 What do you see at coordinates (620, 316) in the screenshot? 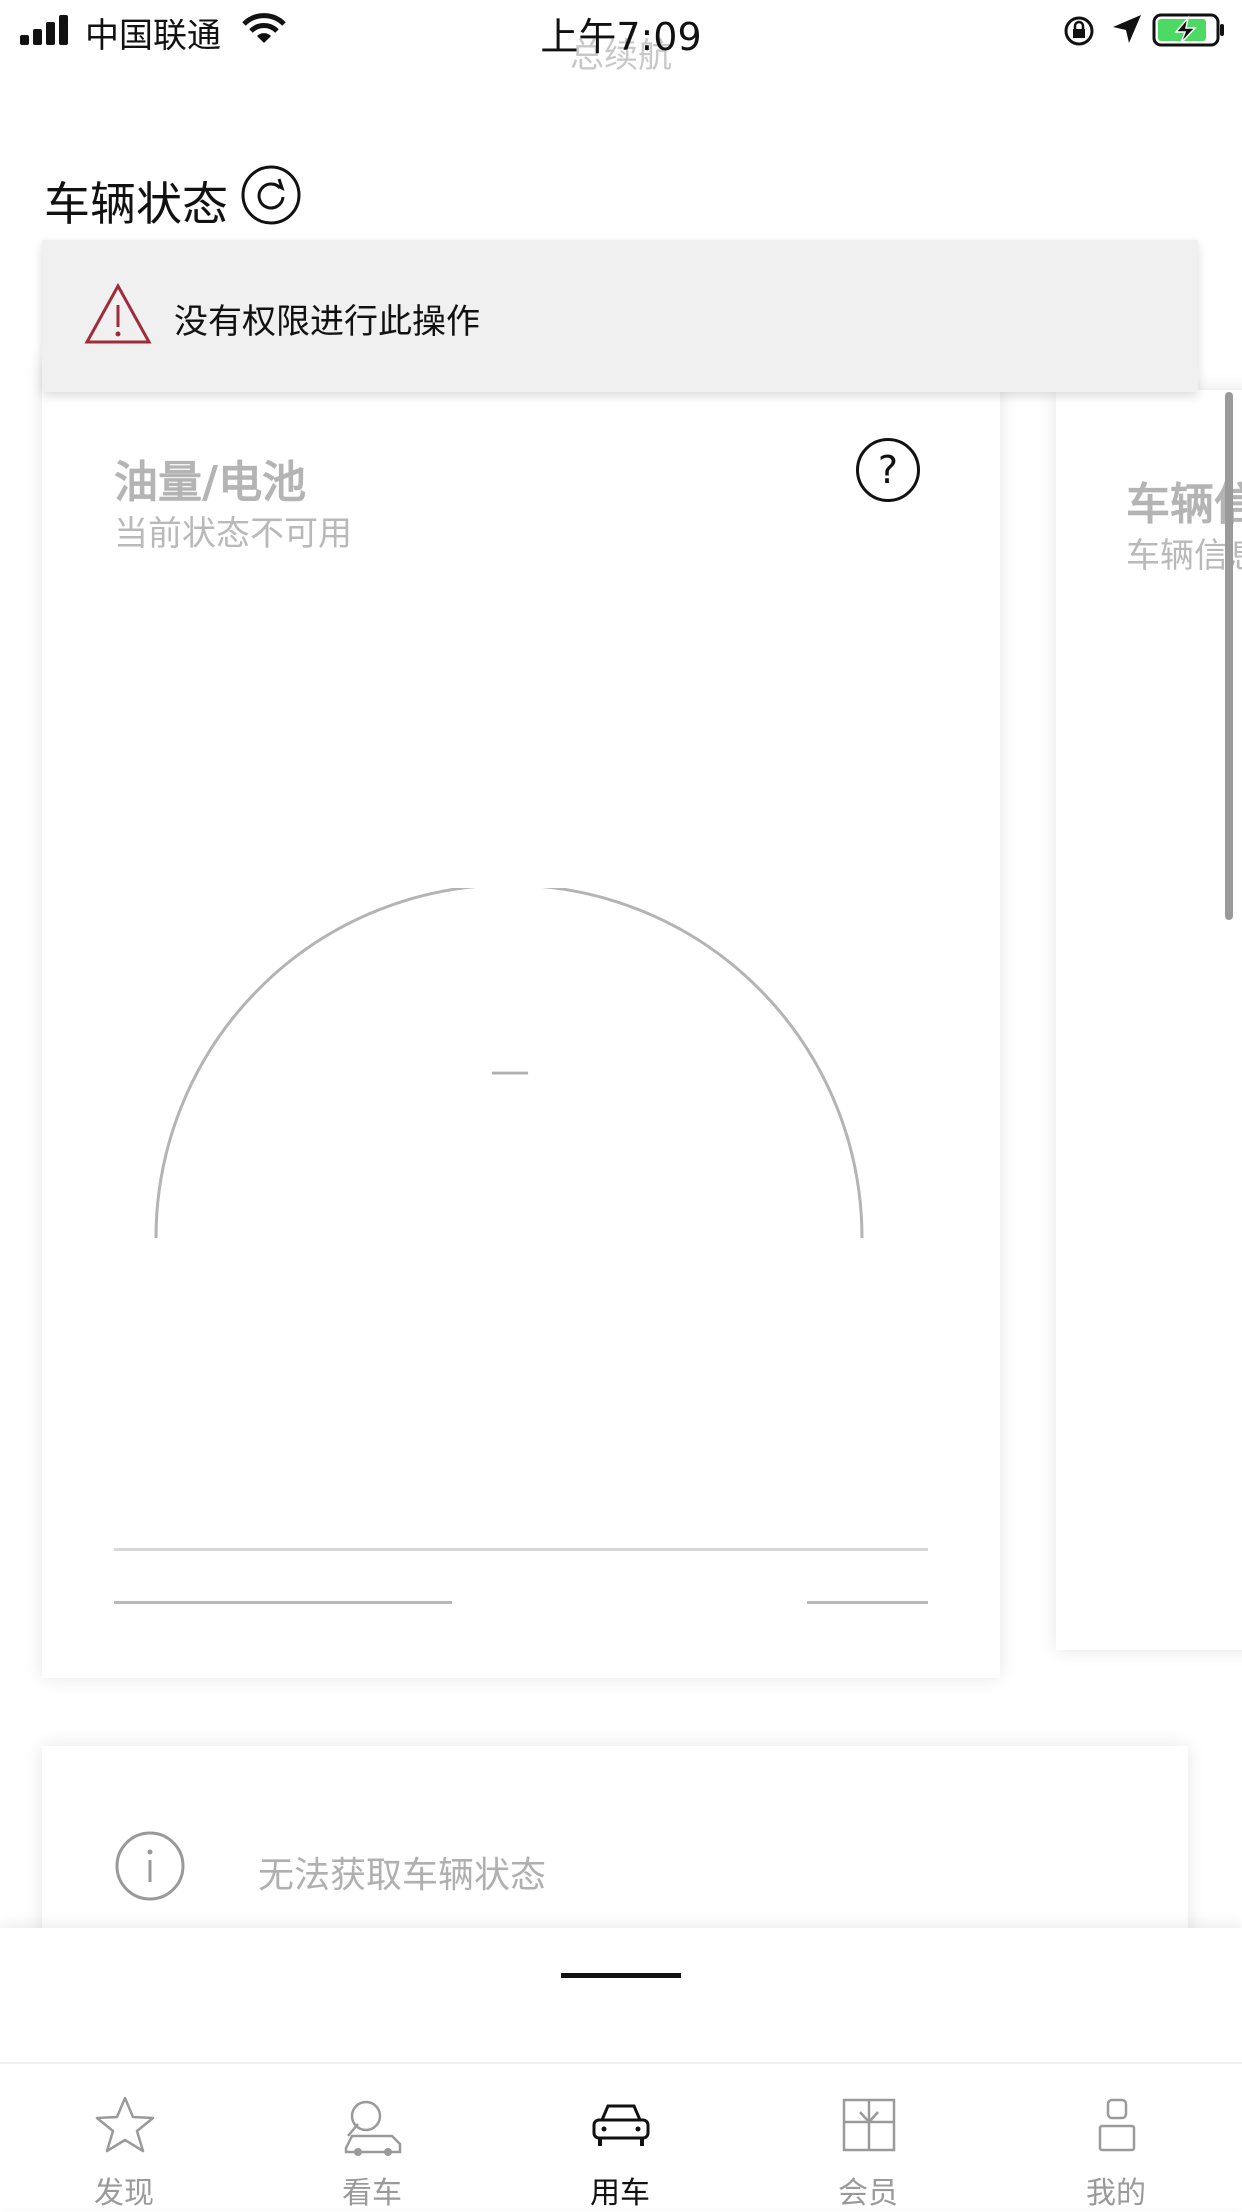
I see `error-toast: 没有权限进行此操作` at bounding box center [620, 316].